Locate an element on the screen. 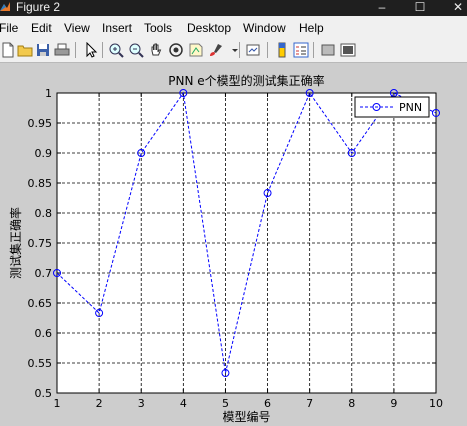 Image resolution: width=467 pixels, height=426 pixels. zoom-out-icon is located at coordinates (136, 50).